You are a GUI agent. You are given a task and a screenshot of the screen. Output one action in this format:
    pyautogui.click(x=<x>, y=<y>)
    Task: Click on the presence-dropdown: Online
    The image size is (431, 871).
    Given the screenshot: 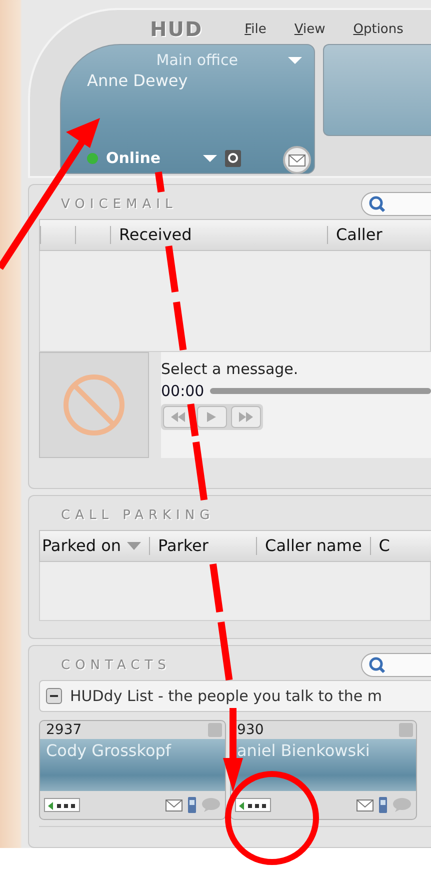 What is the action you would take?
    pyautogui.click(x=161, y=158)
    